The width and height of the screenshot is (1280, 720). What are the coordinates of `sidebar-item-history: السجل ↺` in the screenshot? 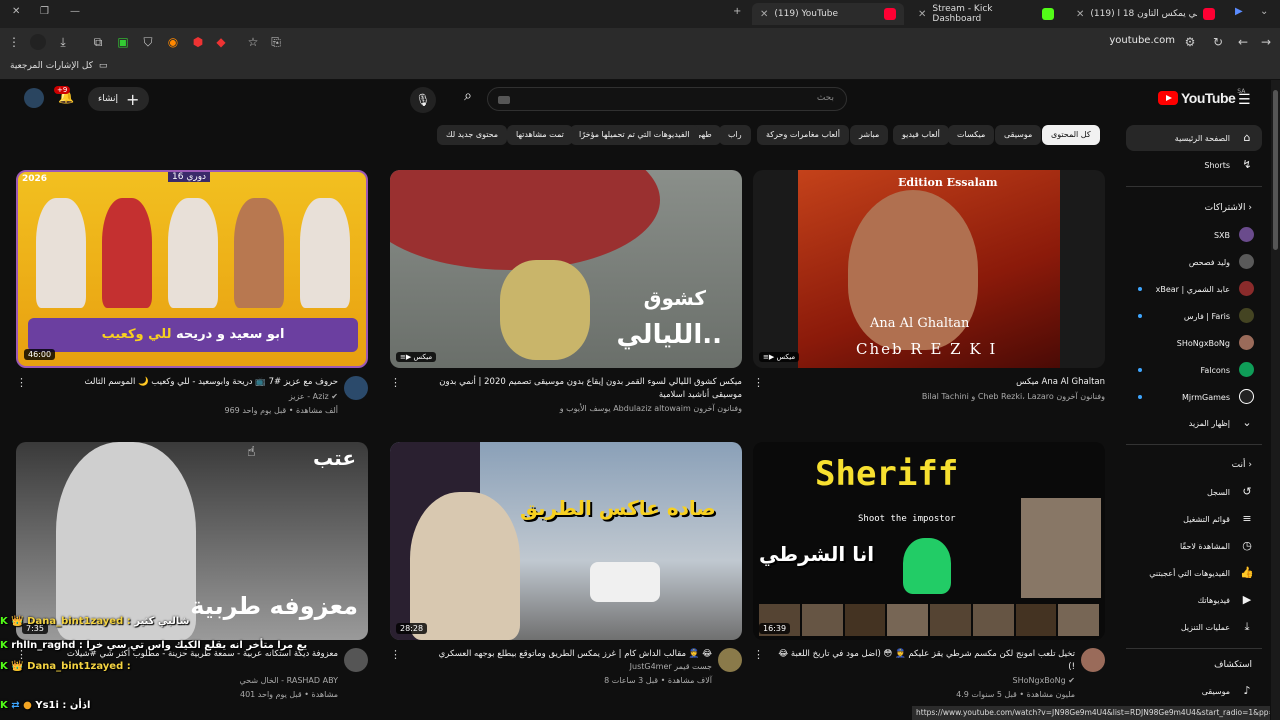 It's located at (1194, 492).